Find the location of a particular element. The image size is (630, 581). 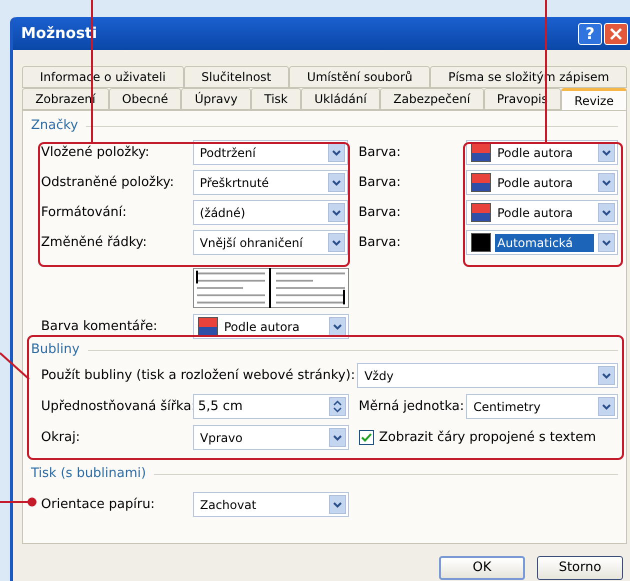

dropdown: (žádné) is located at coordinates (270, 212).